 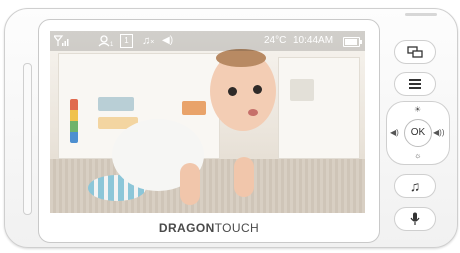 What do you see at coordinates (237, 228) in the screenshot?
I see `brand-logo-part2: TOUCH` at bounding box center [237, 228].